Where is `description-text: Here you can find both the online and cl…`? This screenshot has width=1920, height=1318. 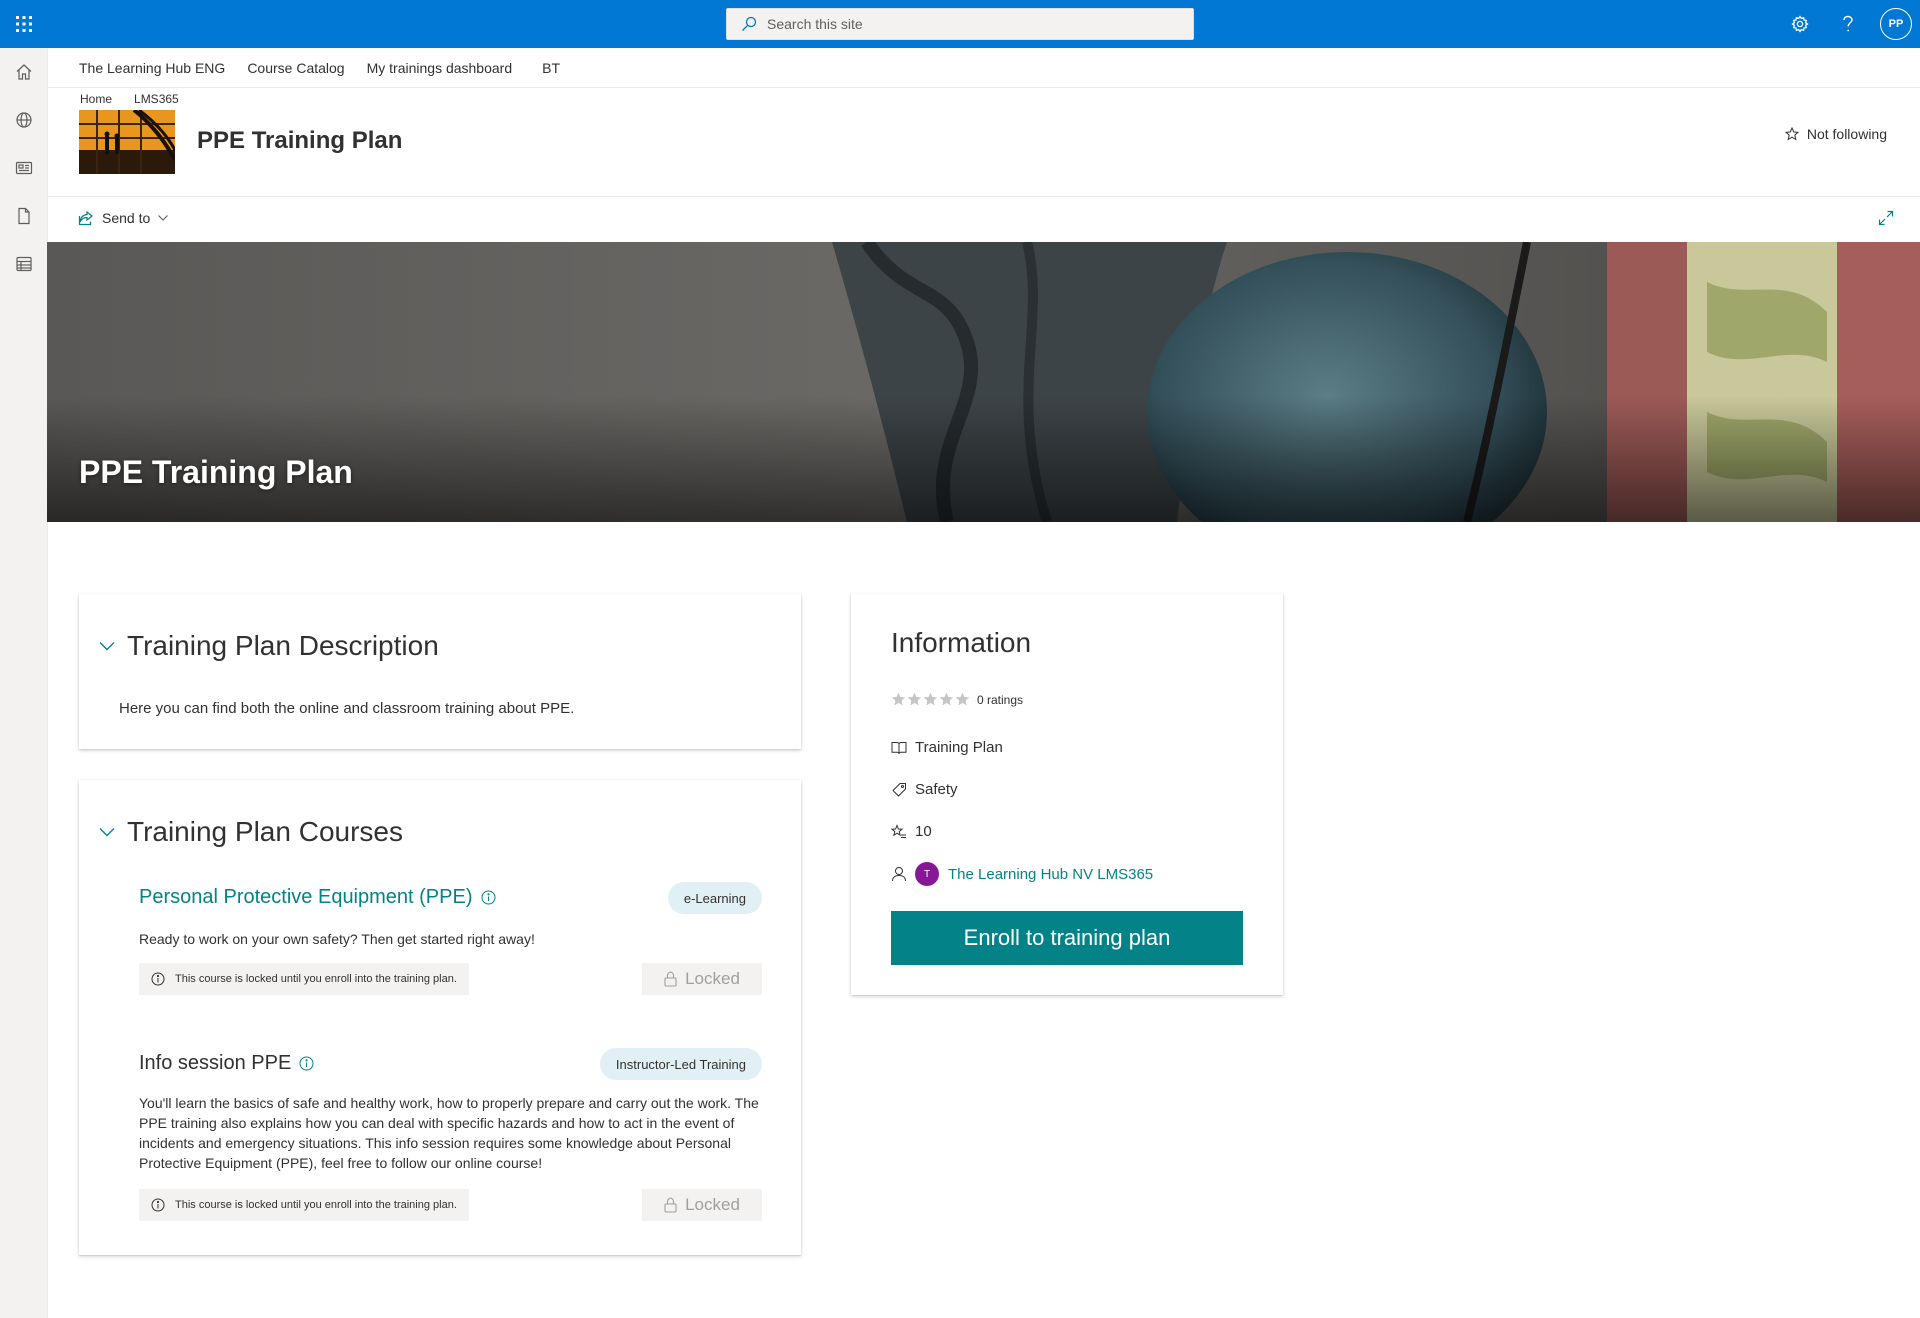
description-text: Here you can find both the online and cl… is located at coordinates (347, 708).